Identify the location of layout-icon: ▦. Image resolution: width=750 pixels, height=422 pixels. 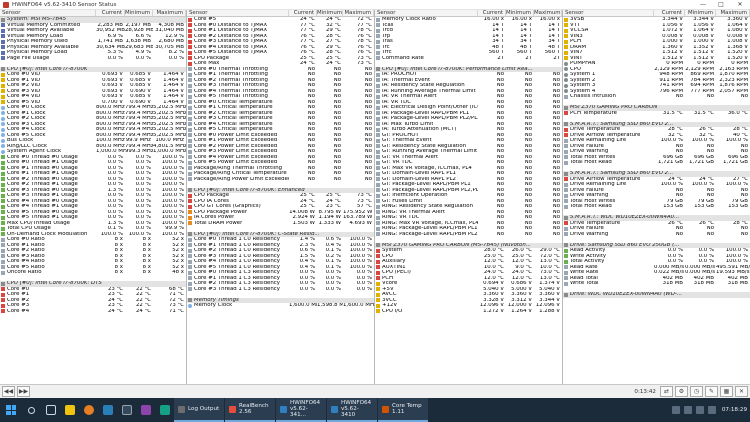
(726, 391).